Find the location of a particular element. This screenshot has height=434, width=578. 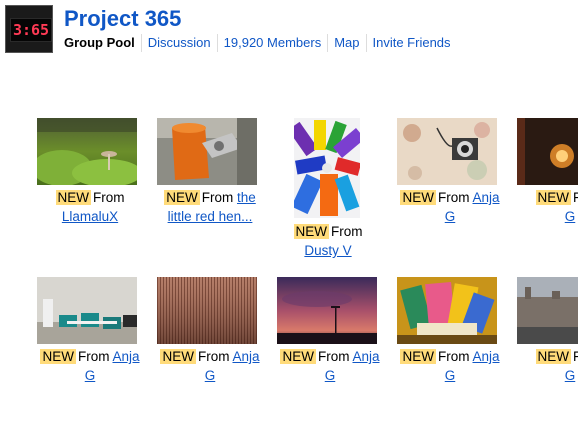

photo-office-image is located at coordinates (87, 310).